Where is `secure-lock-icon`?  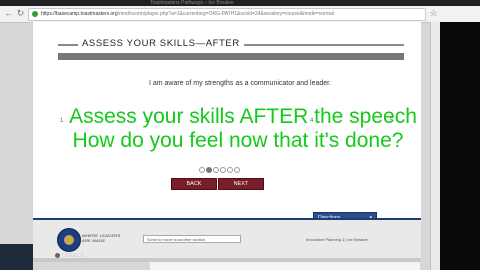 secure-lock-icon is located at coordinates (35, 14).